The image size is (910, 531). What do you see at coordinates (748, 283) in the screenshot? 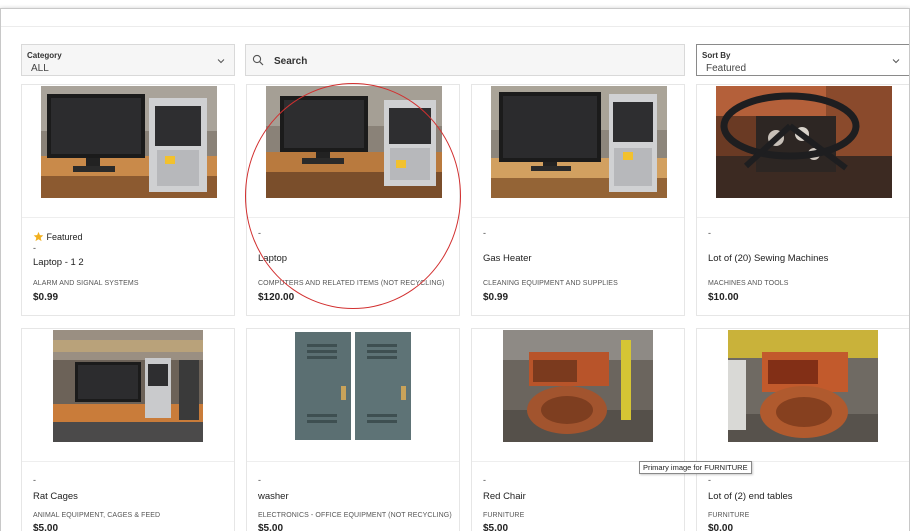
I see `item-category: MACHINES AND TOOLS` at bounding box center [748, 283].